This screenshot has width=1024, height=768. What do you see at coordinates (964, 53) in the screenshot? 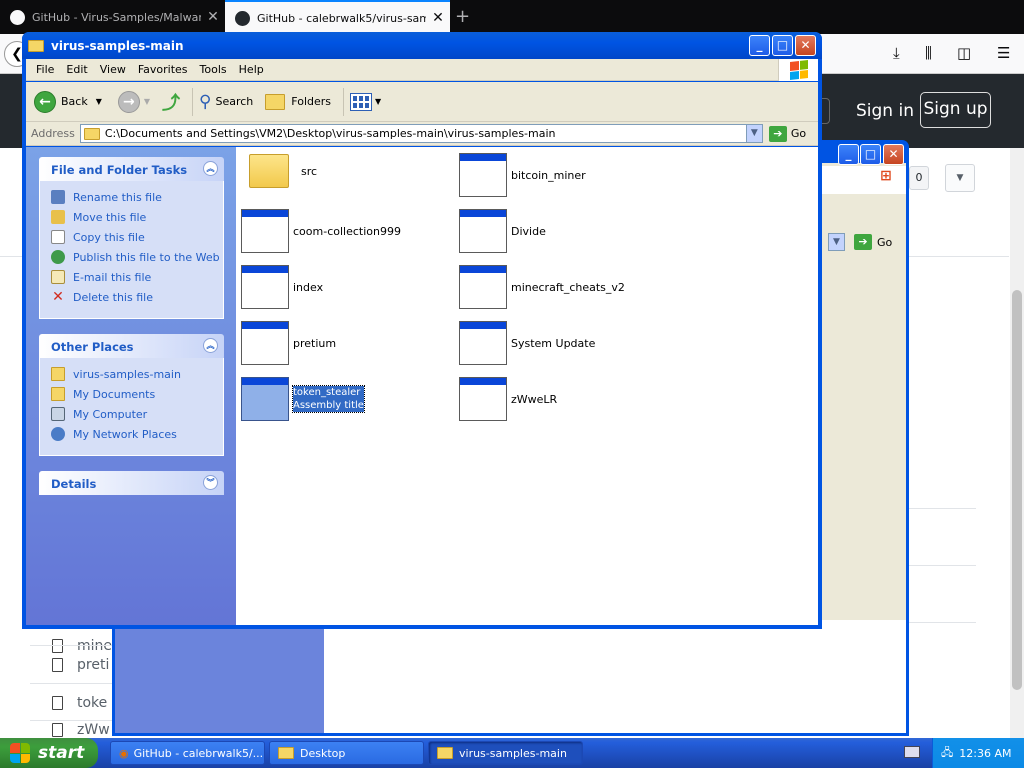
I see `sidebar-icon: ◫` at bounding box center [964, 53].